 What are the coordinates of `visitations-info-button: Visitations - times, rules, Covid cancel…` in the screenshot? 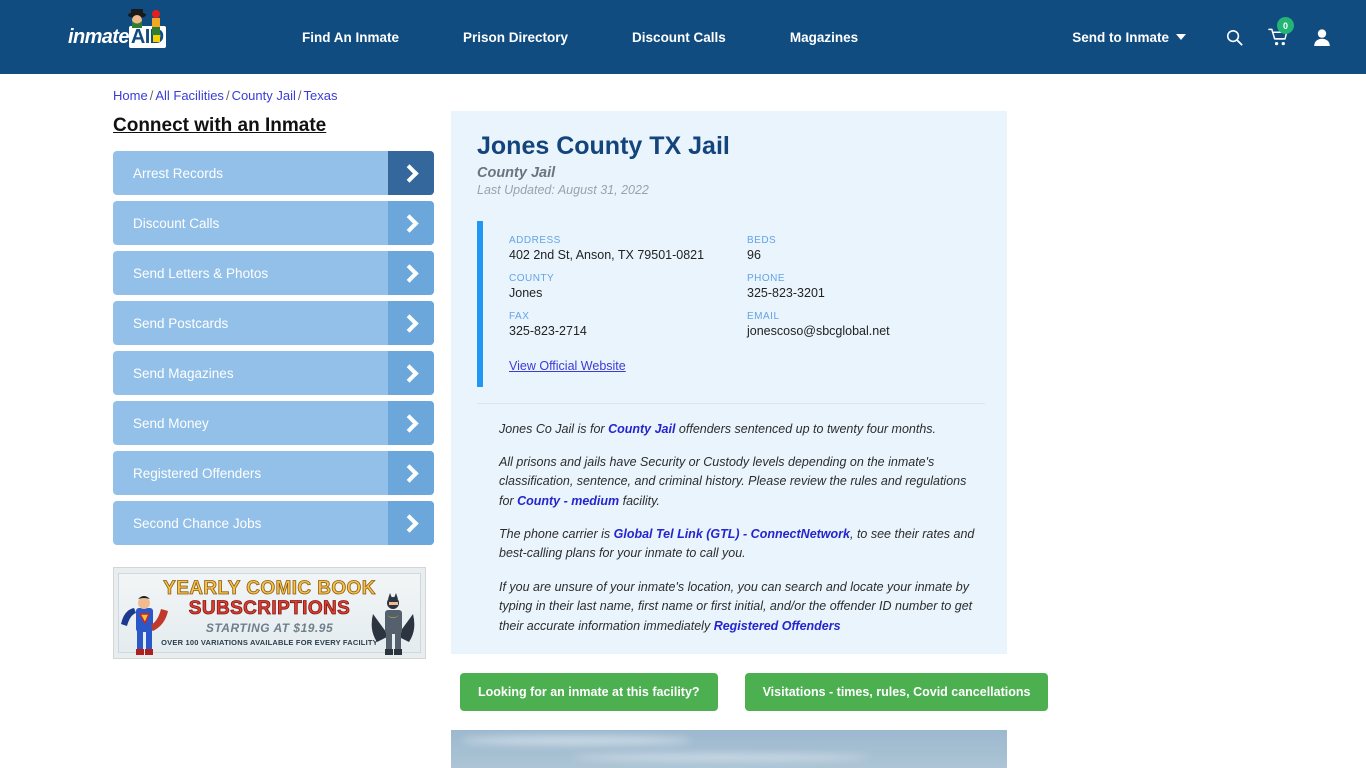 It's located at (896, 691).